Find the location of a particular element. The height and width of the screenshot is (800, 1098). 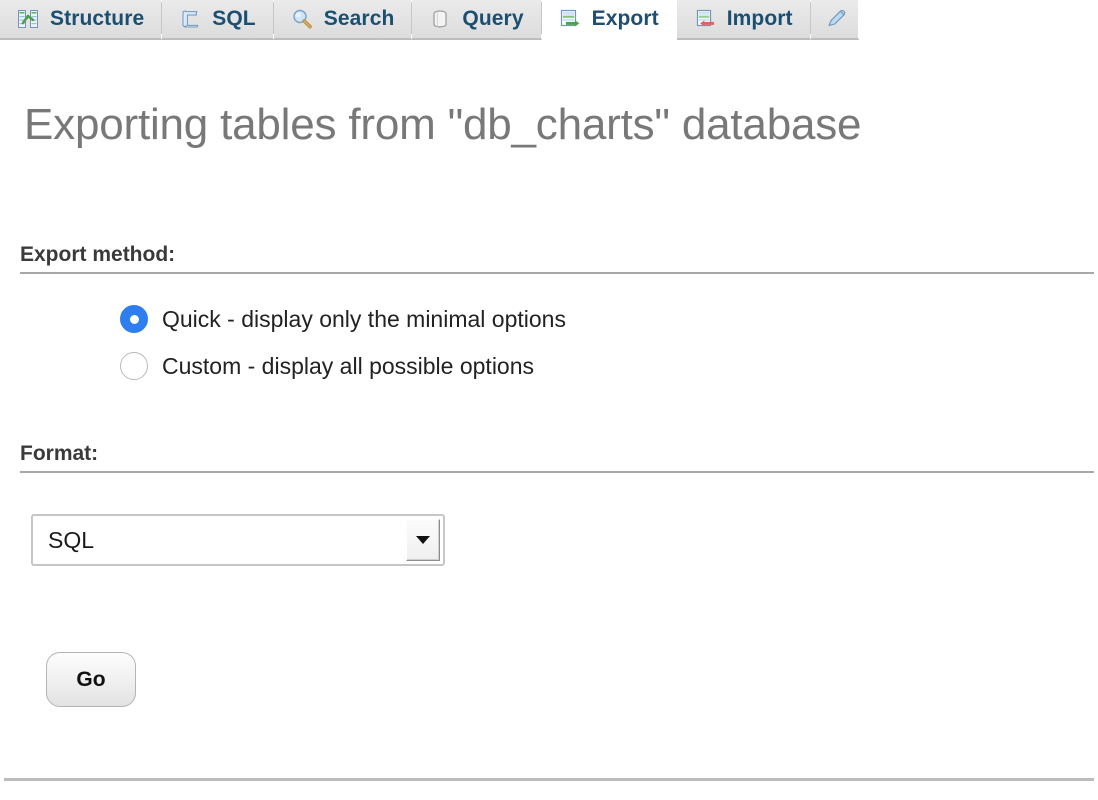

tab-label: Structure is located at coordinates (97, 18).